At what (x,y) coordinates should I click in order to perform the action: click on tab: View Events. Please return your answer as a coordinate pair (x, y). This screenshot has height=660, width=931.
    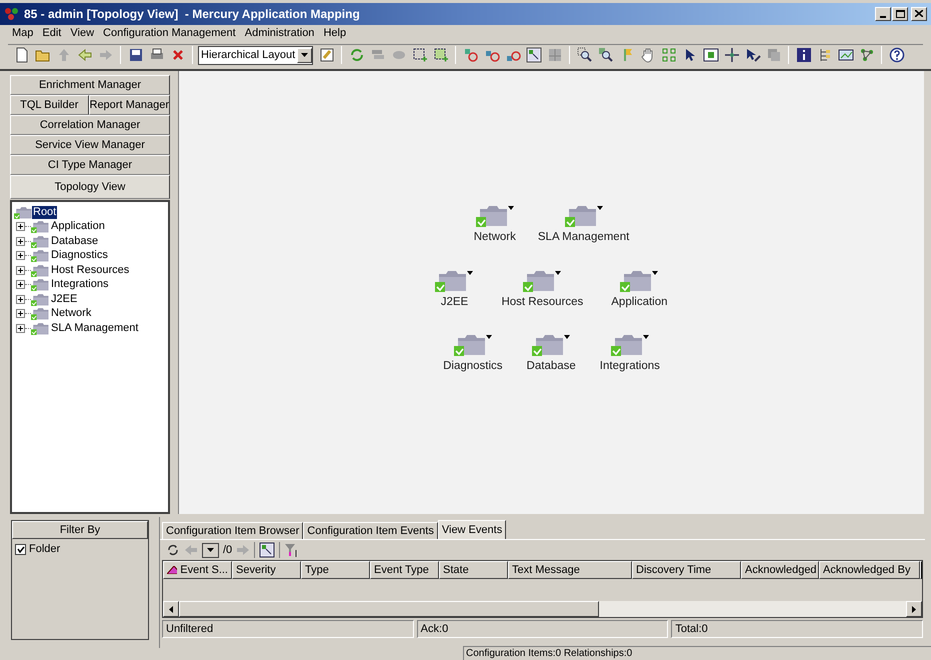
    Looking at the image, I should click on (472, 530).